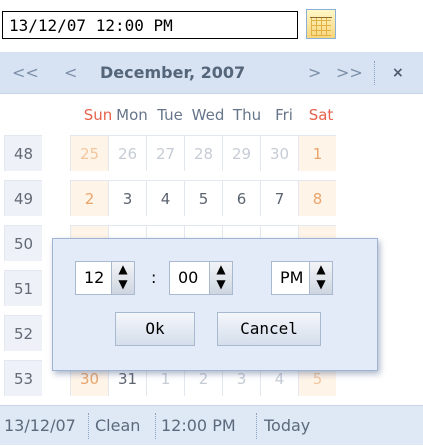 Image resolution: width=423 pixels, height=446 pixels. I want to click on day-cell: 7, so click(279, 198).